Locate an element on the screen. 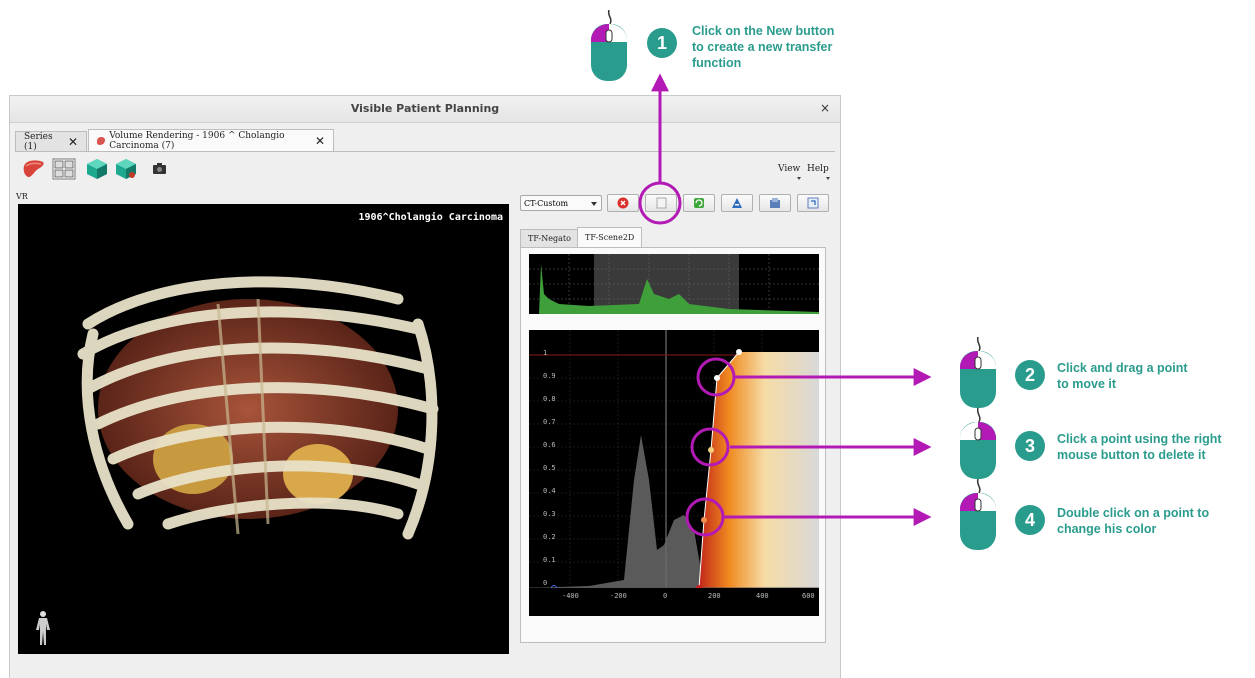  step-2-line: Click and drag a point is located at coordinates (1122, 368).